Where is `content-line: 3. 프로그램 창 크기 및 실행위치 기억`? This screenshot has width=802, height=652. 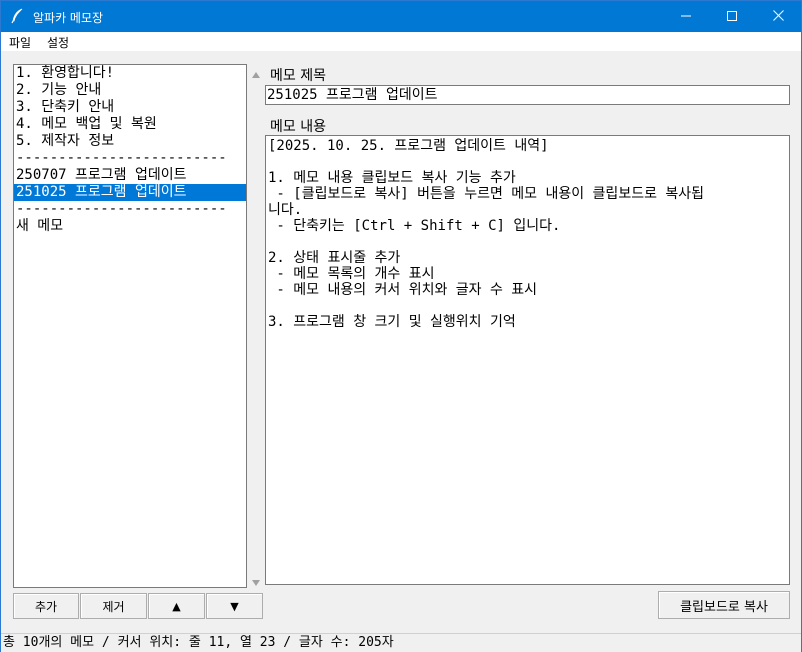
content-line: 3. 프로그램 창 크기 및 실행위치 기억 is located at coordinates (392, 322).